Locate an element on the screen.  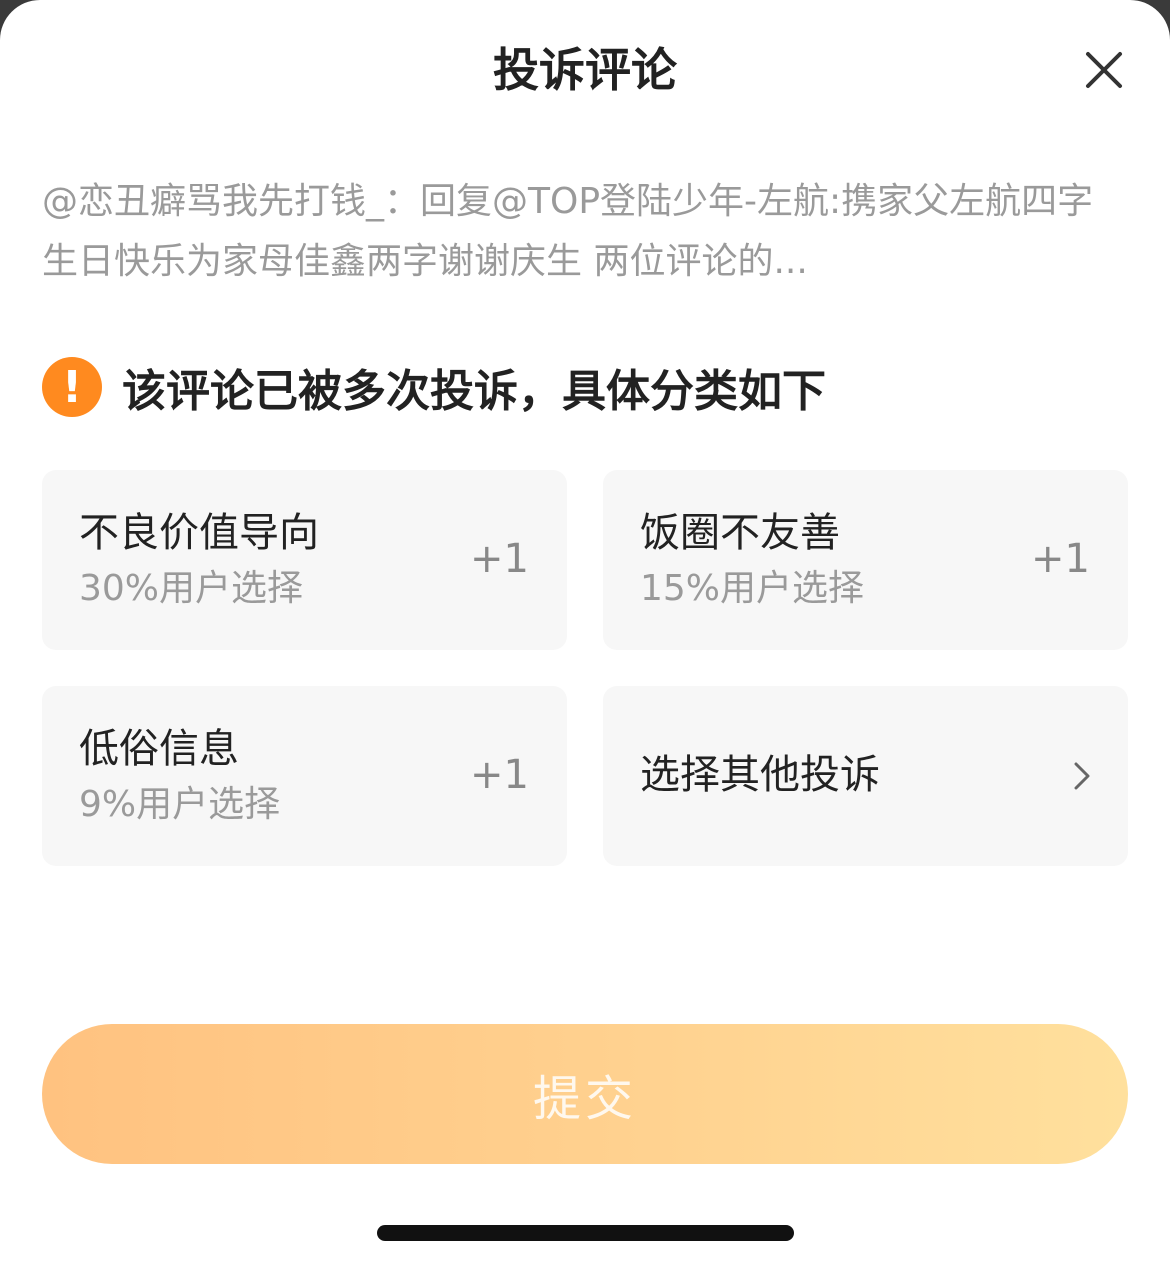
option-card-other-complaint: 选择其他投诉 is located at coordinates (865, 776).